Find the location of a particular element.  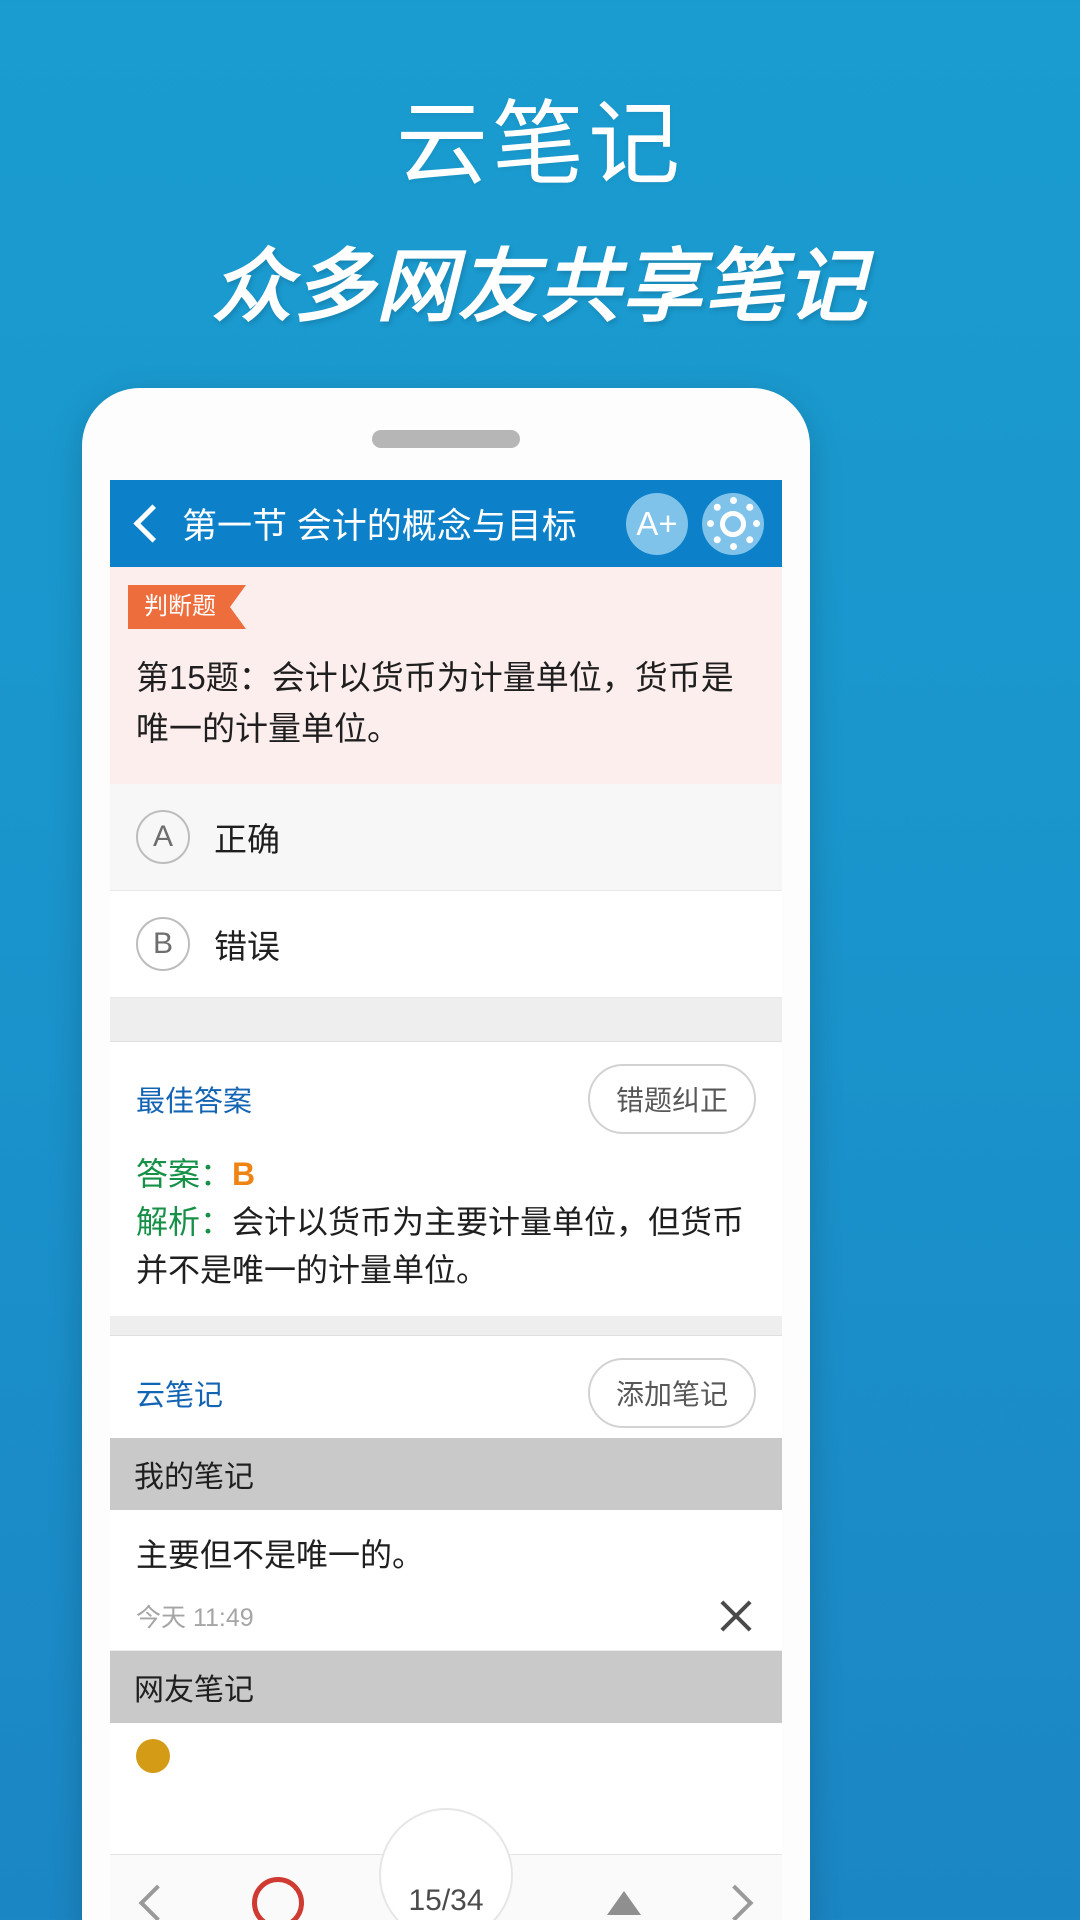

section-divider-thin is located at coordinates (446, 1325).